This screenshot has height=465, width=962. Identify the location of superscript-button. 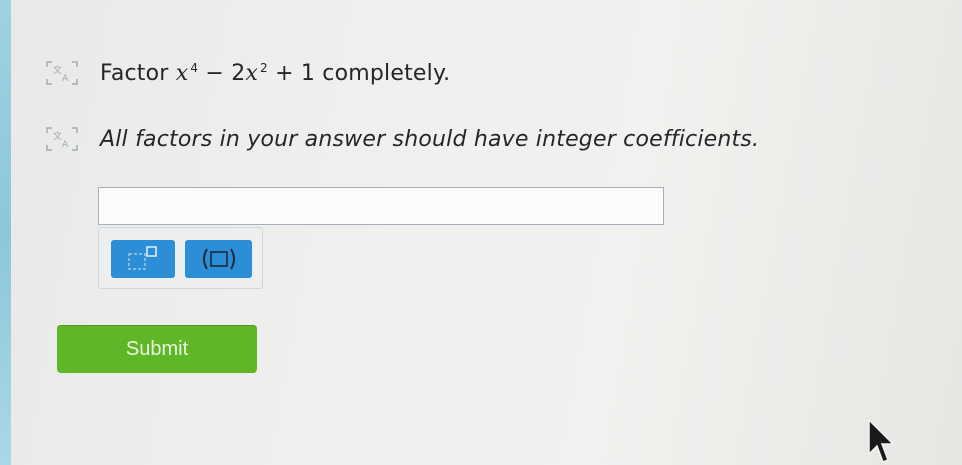
(143, 259).